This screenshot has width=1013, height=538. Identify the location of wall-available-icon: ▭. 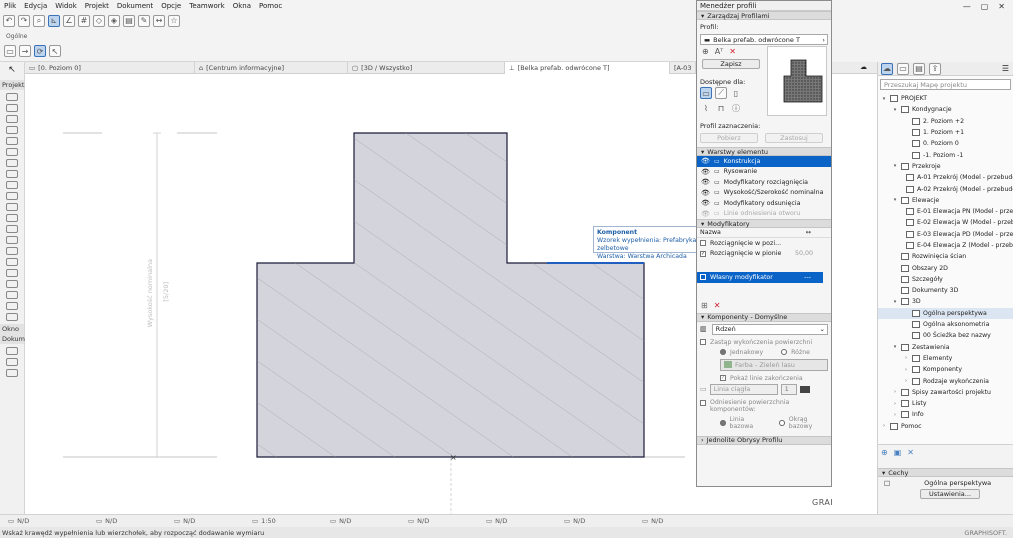
(706, 93).